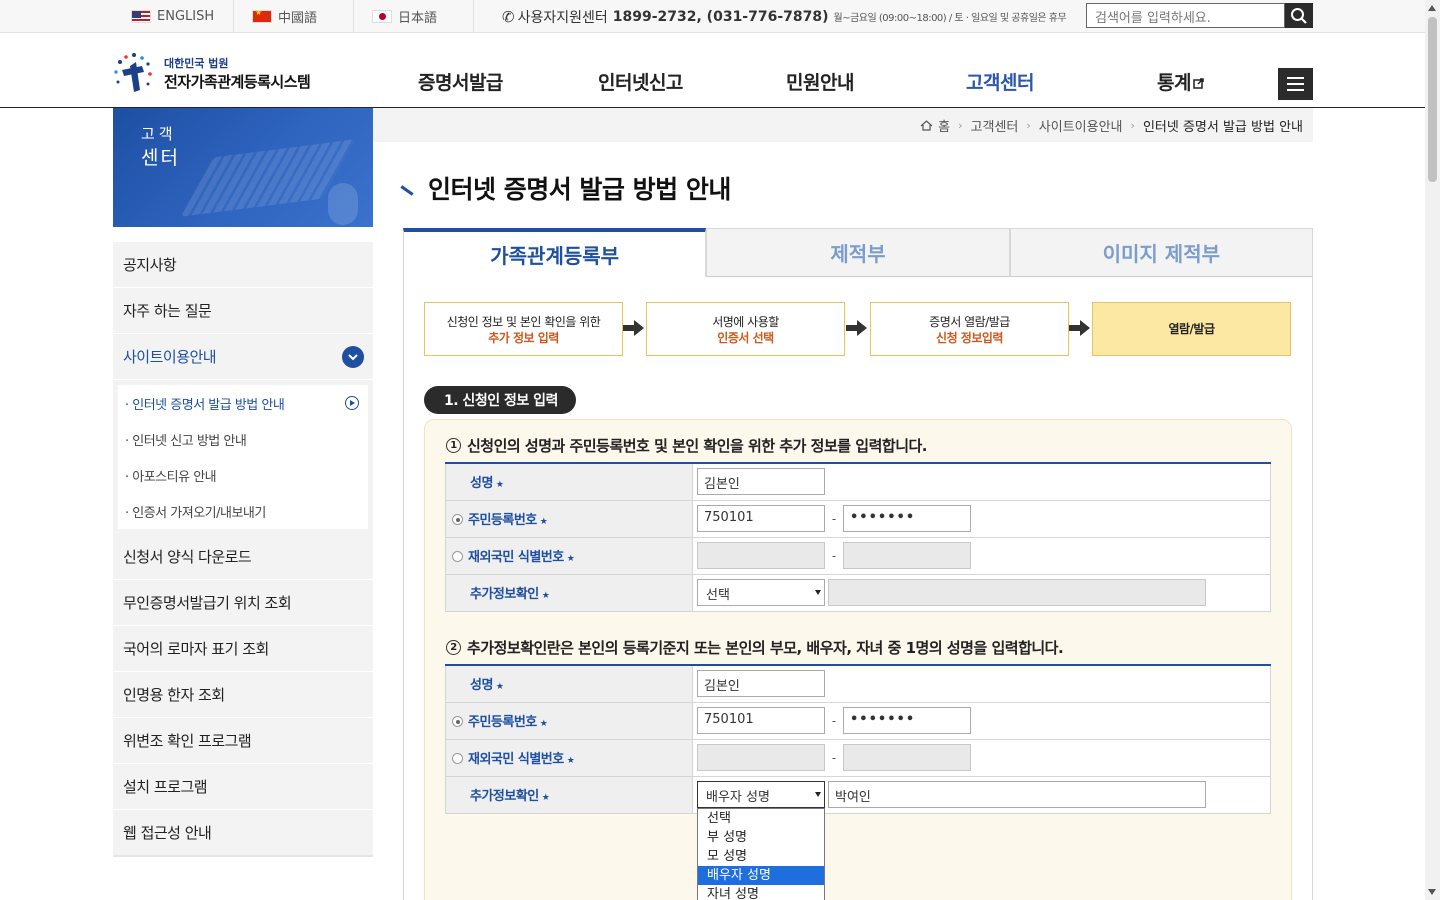 Image resolution: width=1440 pixels, height=900 pixels. I want to click on sidebar-sub-apostille: · 아포스티유 안내, so click(243, 475).